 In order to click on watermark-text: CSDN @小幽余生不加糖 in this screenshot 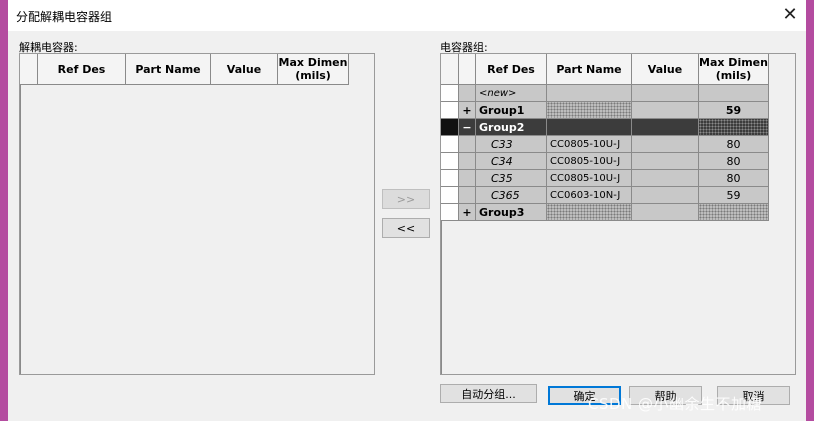, I will do `click(675, 404)`.